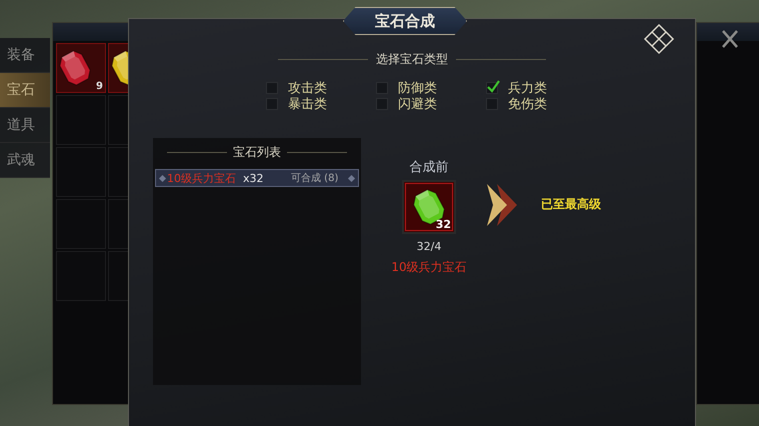  What do you see at coordinates (417, 88) in the screenshot?
I see `checkbox-label: 防御类` at bounding box center [417, 88].